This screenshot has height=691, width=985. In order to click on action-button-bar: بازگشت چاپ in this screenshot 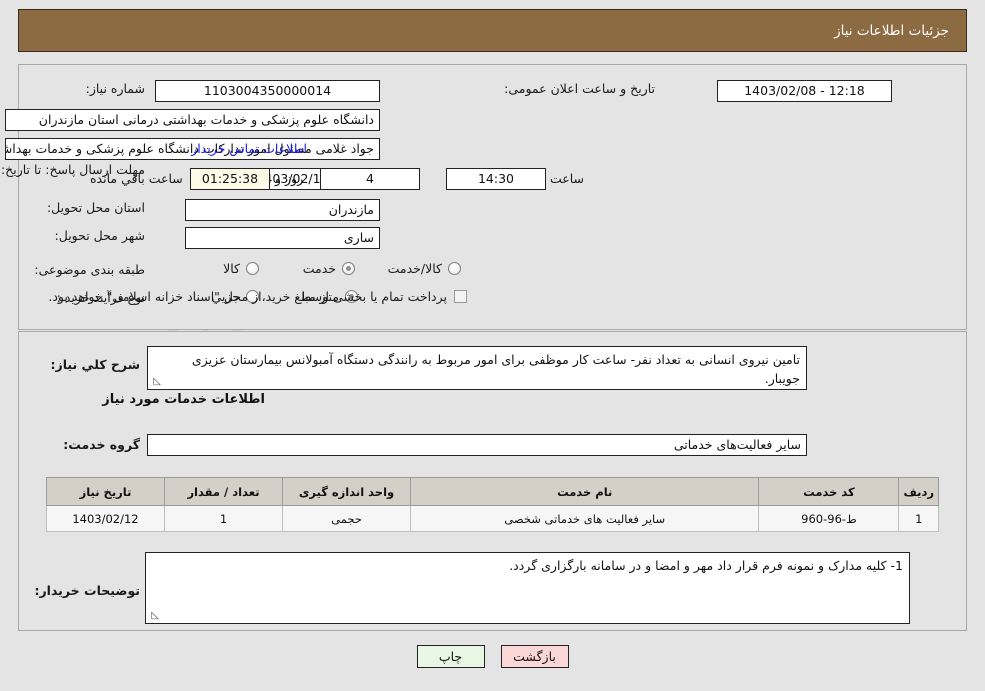, I will do `click(492, 656)`.